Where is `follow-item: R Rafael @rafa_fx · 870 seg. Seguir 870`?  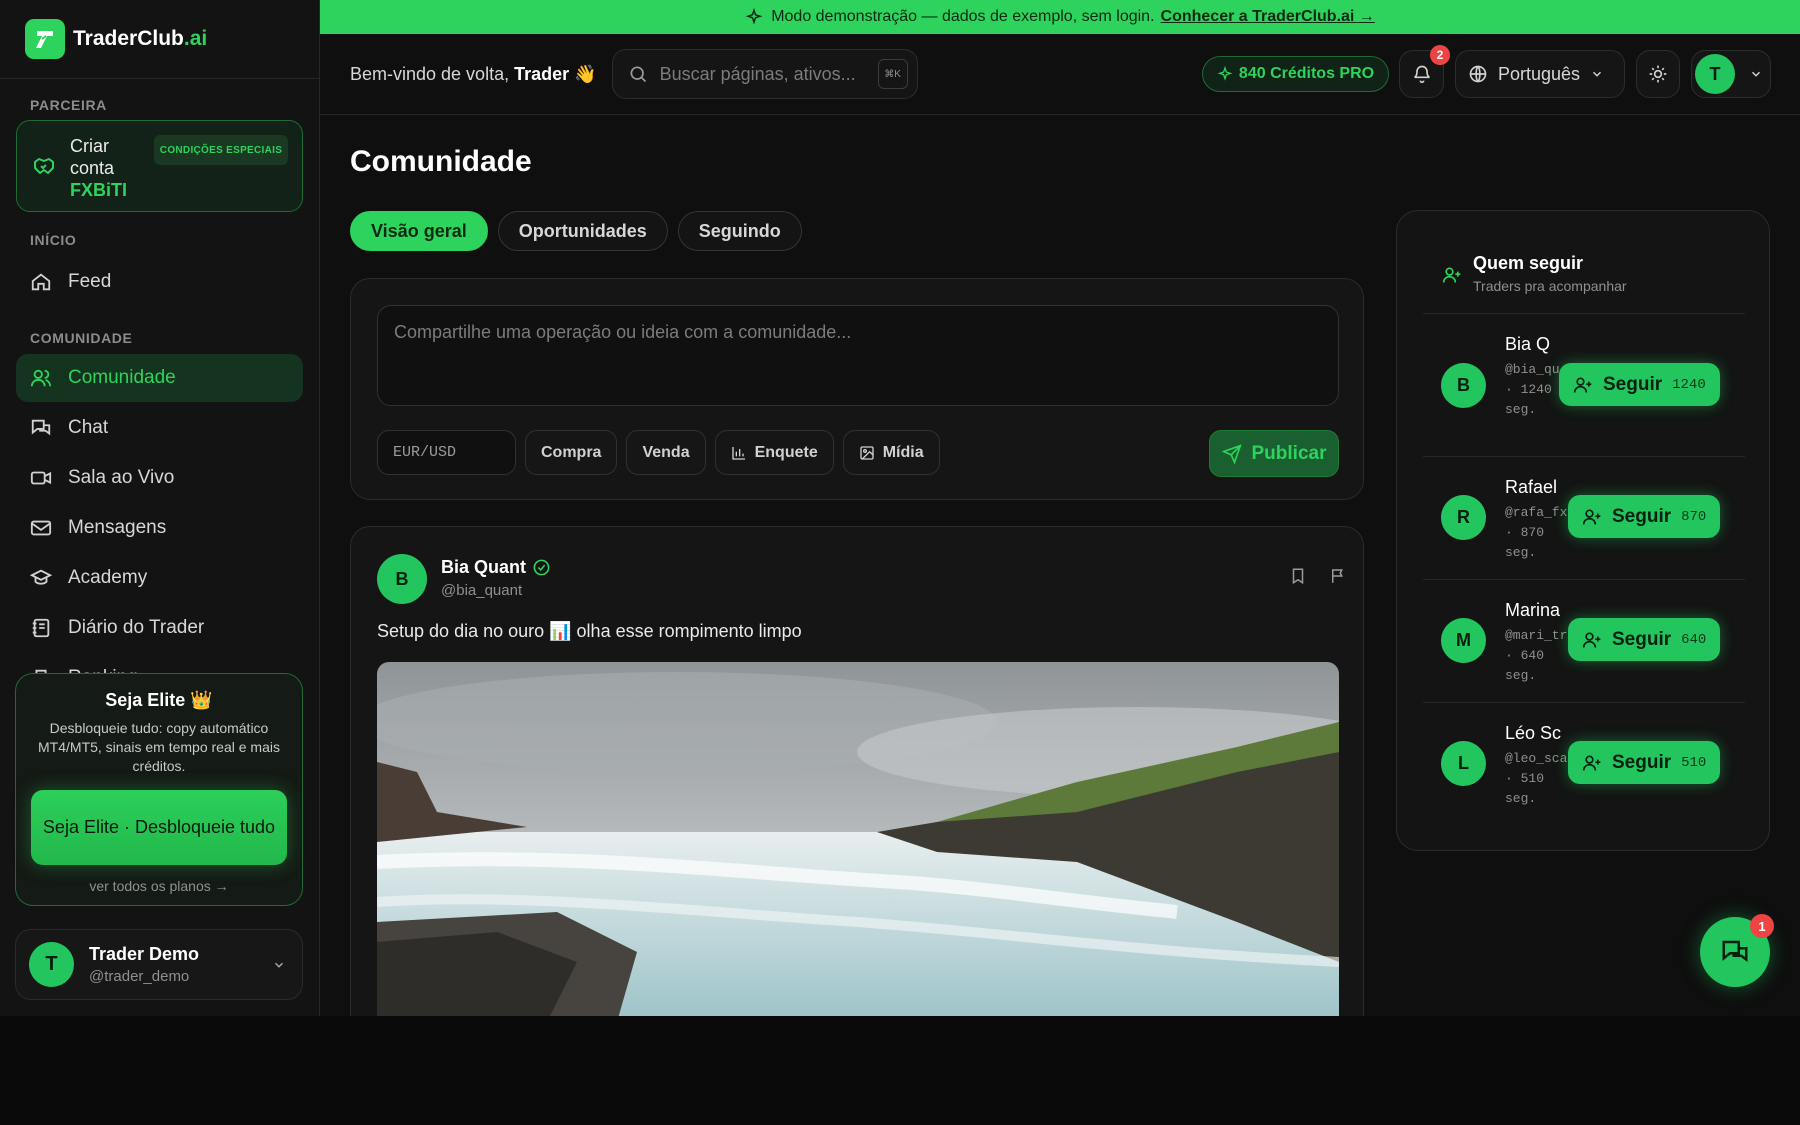
follow-item: R Rafael @rafa_fx · 870 seg. Seguir 870 is located at coordinates (1584, 517).